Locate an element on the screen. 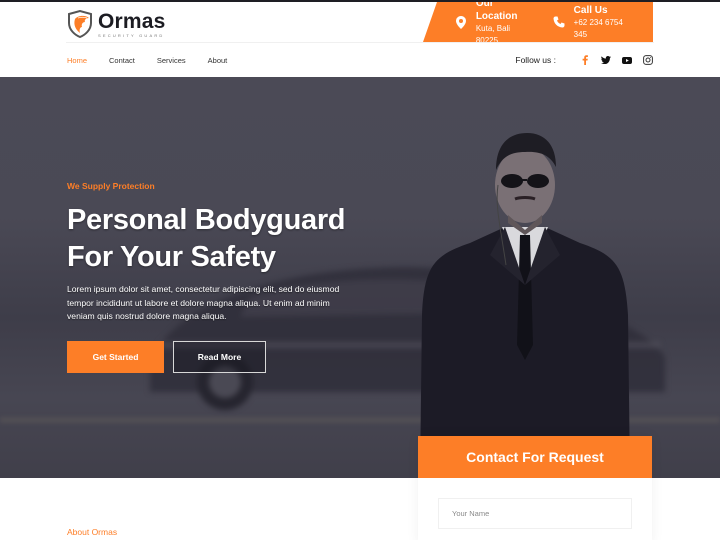 The width and height of the screenshot is (720, 540). youtube-icon is located at coordinates (627, 60).